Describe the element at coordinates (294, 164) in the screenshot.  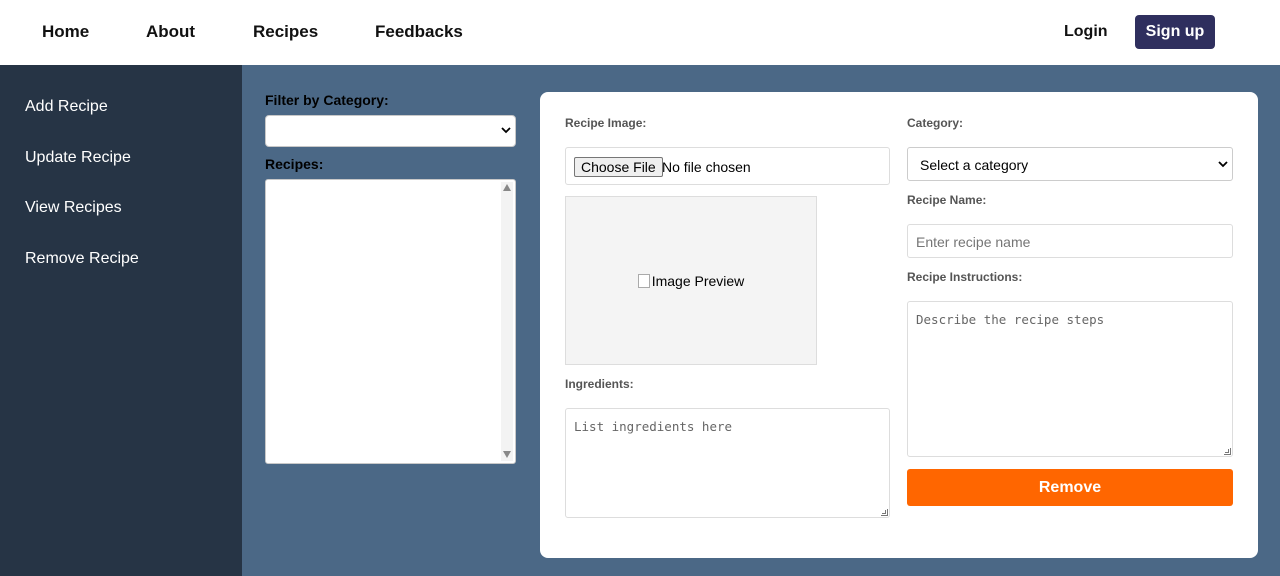
I see `recipes-list-label: Recipes:` at that location.